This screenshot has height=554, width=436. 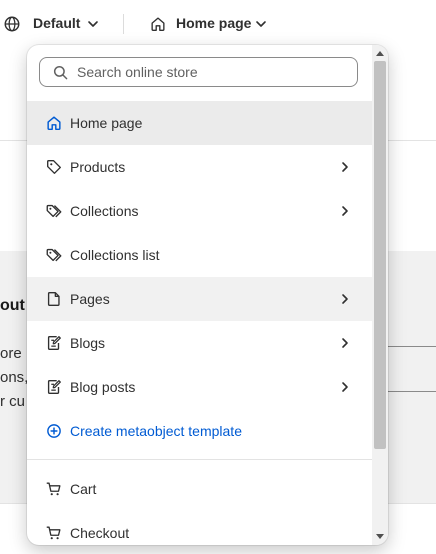 I want to click on theme-selector-label: Default, so click(x=56, y=23).